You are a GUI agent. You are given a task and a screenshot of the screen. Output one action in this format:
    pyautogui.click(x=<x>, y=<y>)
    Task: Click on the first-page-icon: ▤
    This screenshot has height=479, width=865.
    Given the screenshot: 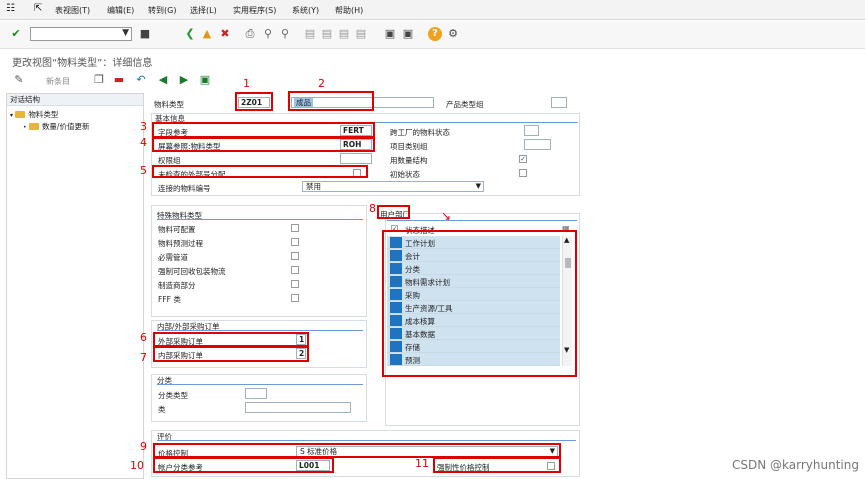 What is the action you would take?
    pyautogui.click(x=310, y=34)
    